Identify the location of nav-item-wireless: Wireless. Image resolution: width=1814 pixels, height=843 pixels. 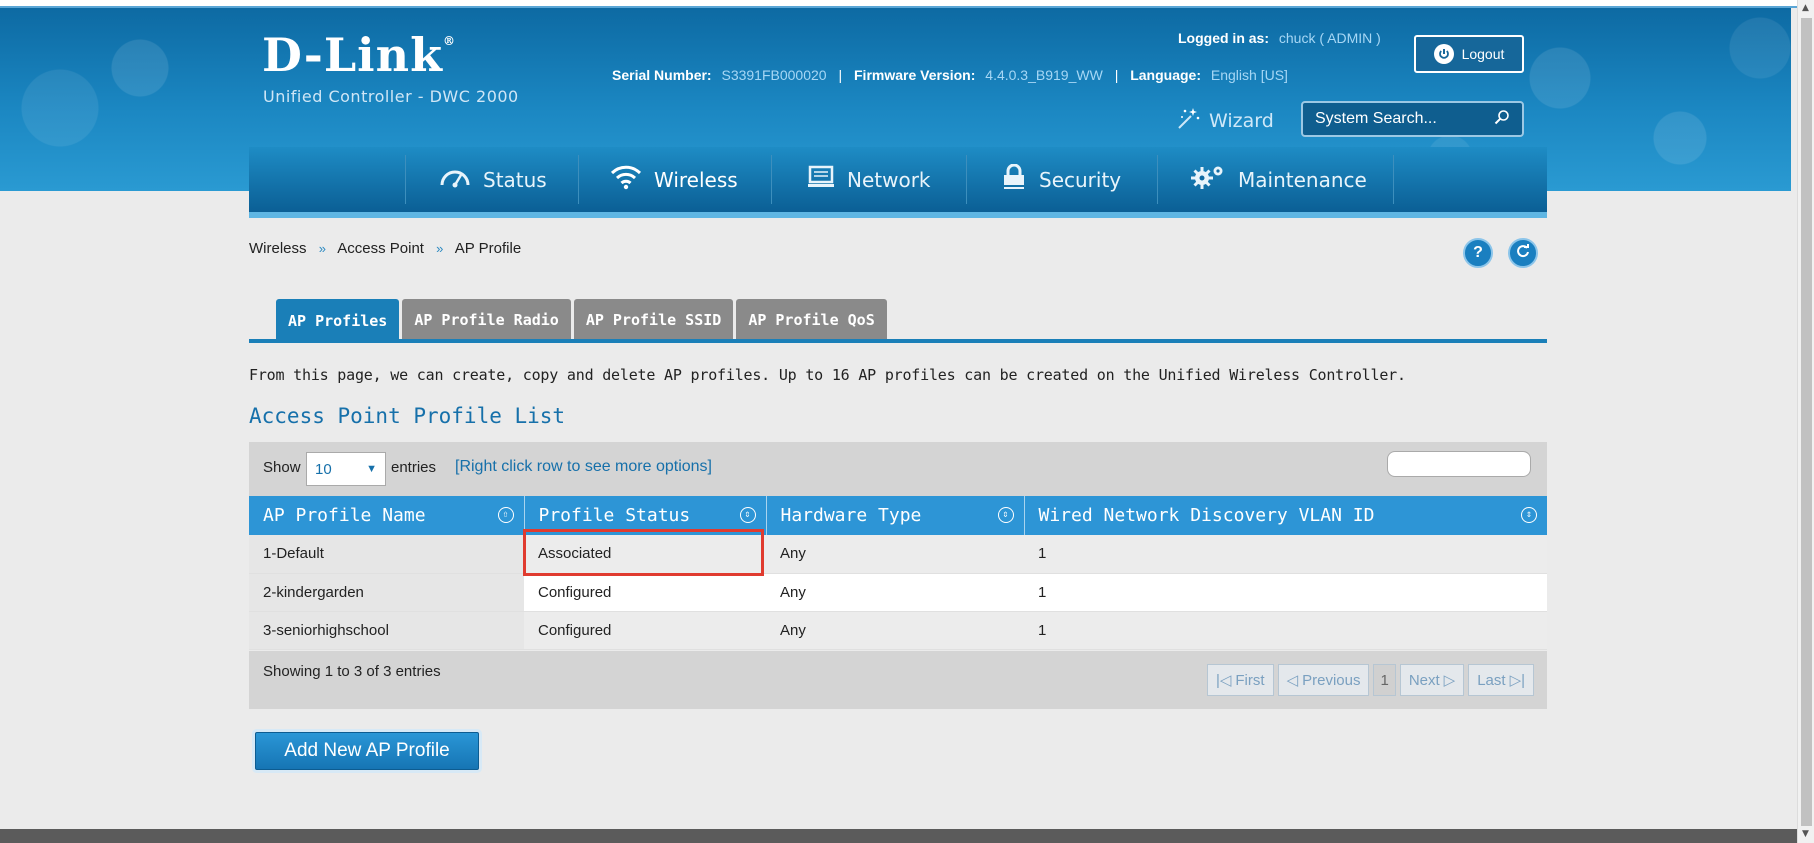
(674, 179).